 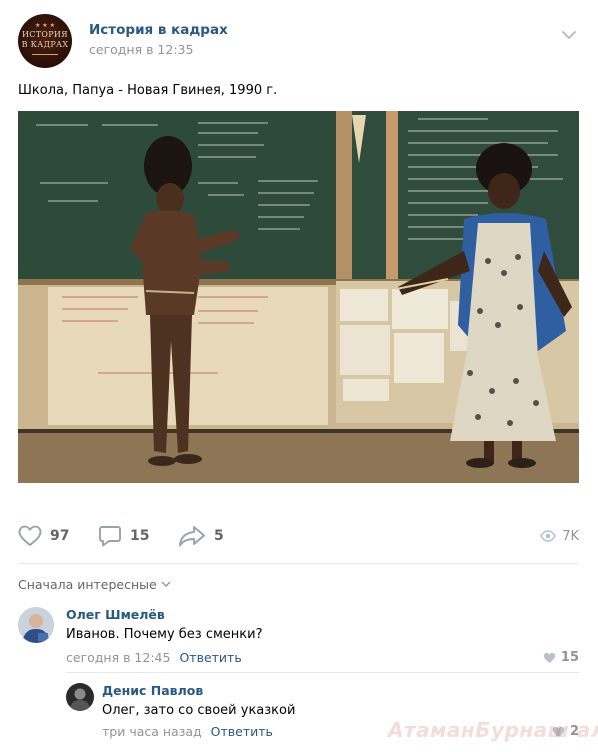 What do you see at coordinates (118, 657) in the screenshot?
I see `comment-time: сегодня в 12:45` at bounding box center [118, 657].